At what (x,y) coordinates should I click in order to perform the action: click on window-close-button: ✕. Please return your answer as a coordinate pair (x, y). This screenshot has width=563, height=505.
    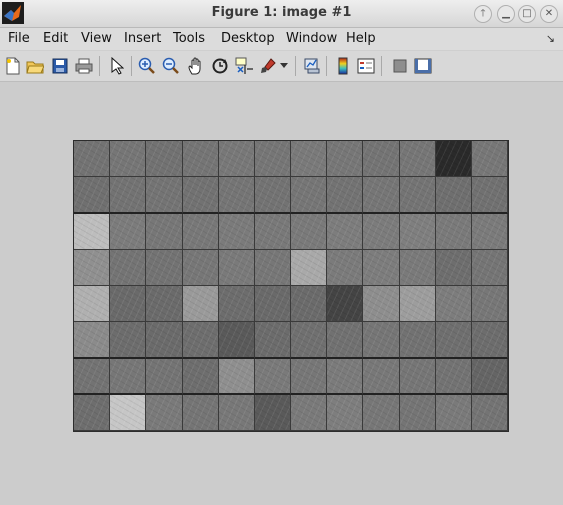
    Looking at the image, I should click on (549, 14).